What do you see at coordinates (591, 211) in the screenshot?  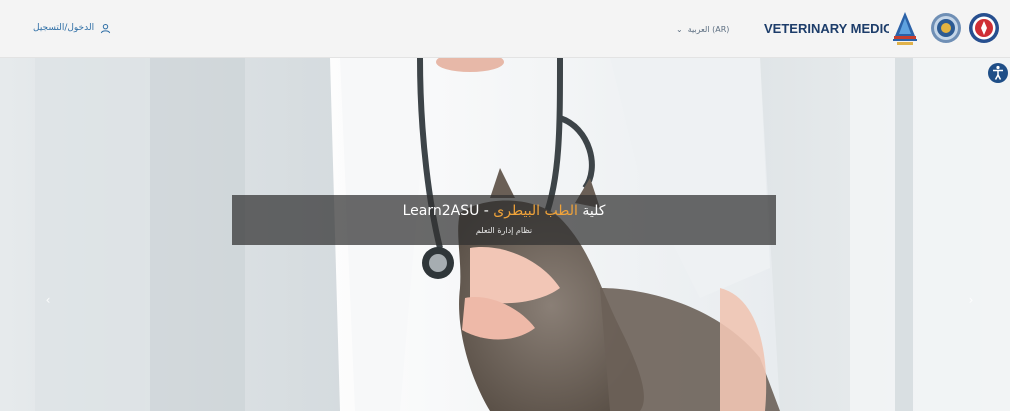 I see `hero-title-prefix: كلية` at bounding box center [591, 211].